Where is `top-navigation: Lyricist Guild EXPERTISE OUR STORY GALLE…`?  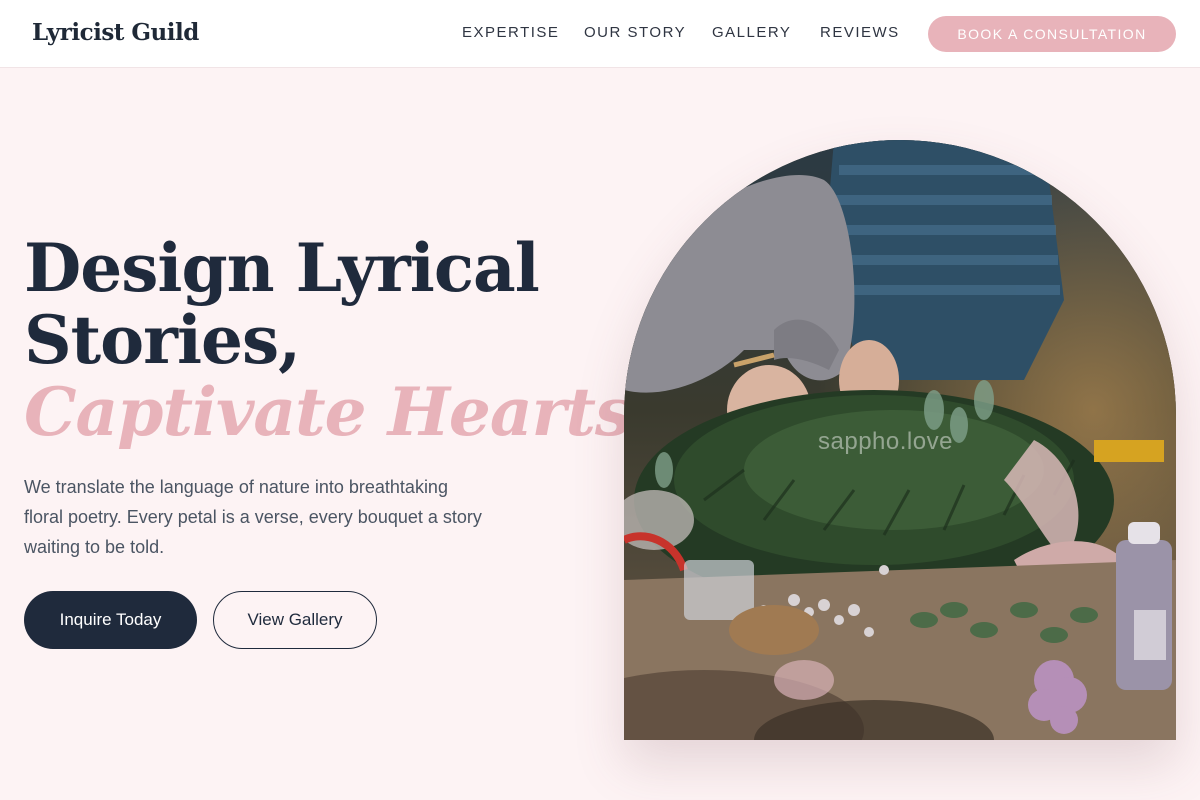 top-navigation: Lyricist Guild EXPERTISE OUR STORY GALLE… is located at coordinates (600, 34).